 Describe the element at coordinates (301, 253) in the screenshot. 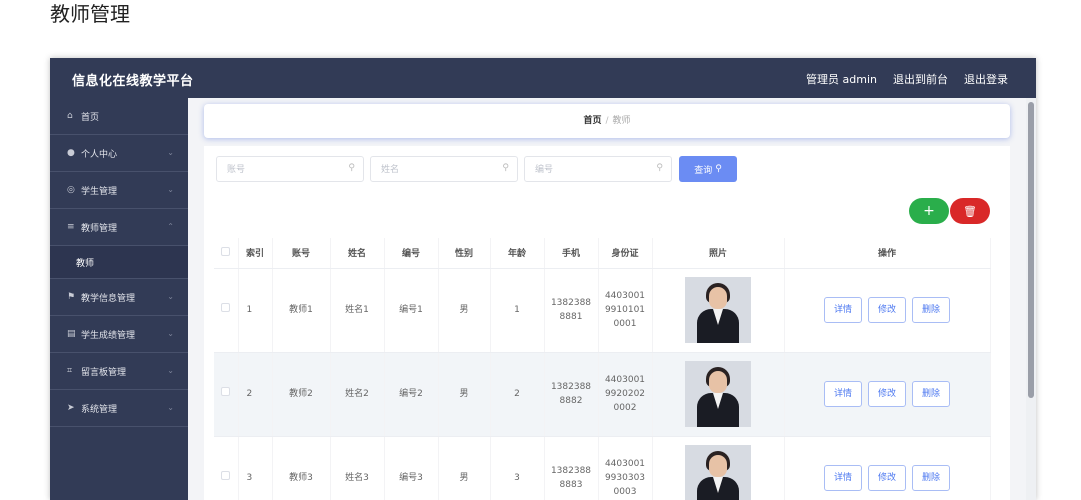

I see `column-header: 账号` at that location.